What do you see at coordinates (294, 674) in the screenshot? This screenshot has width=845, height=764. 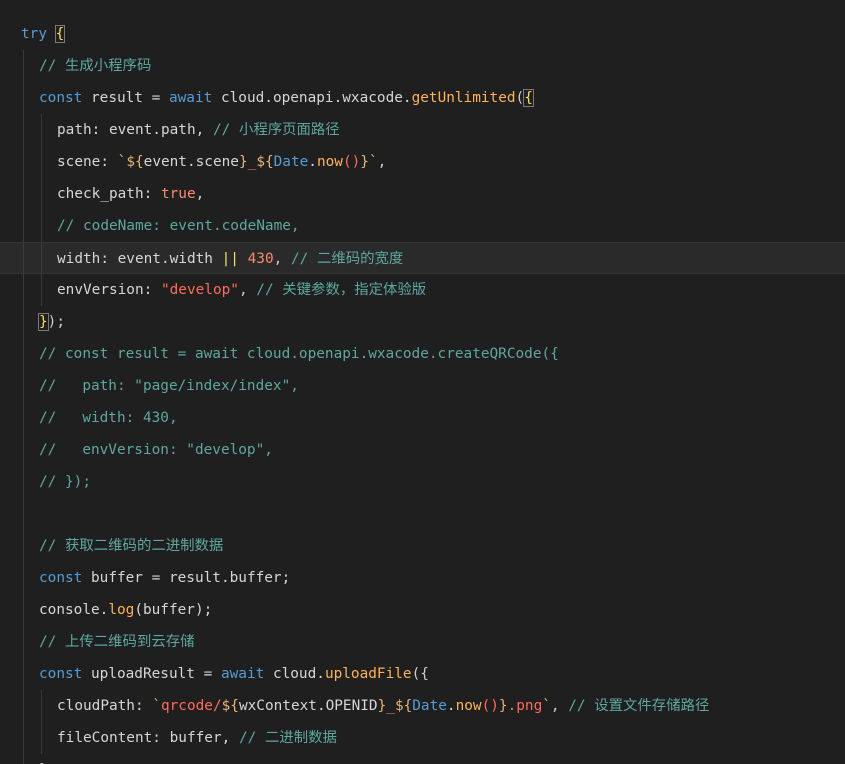 I see `code-token: cloud.` at bounding box center [294, 674].